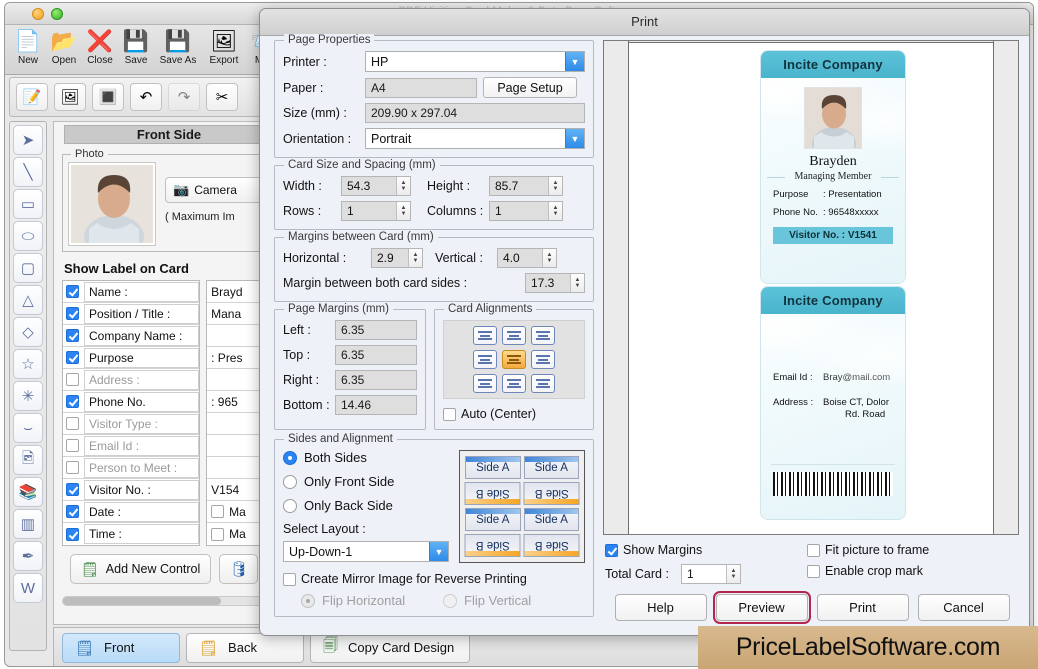 Image resolution: width=1038 pixels, height=669 pixels. Describe the element at coordinates (434, 579) in the screenshot. I see `mirror-image-row: Create Mirror Image for Reverse Printing` at that location.